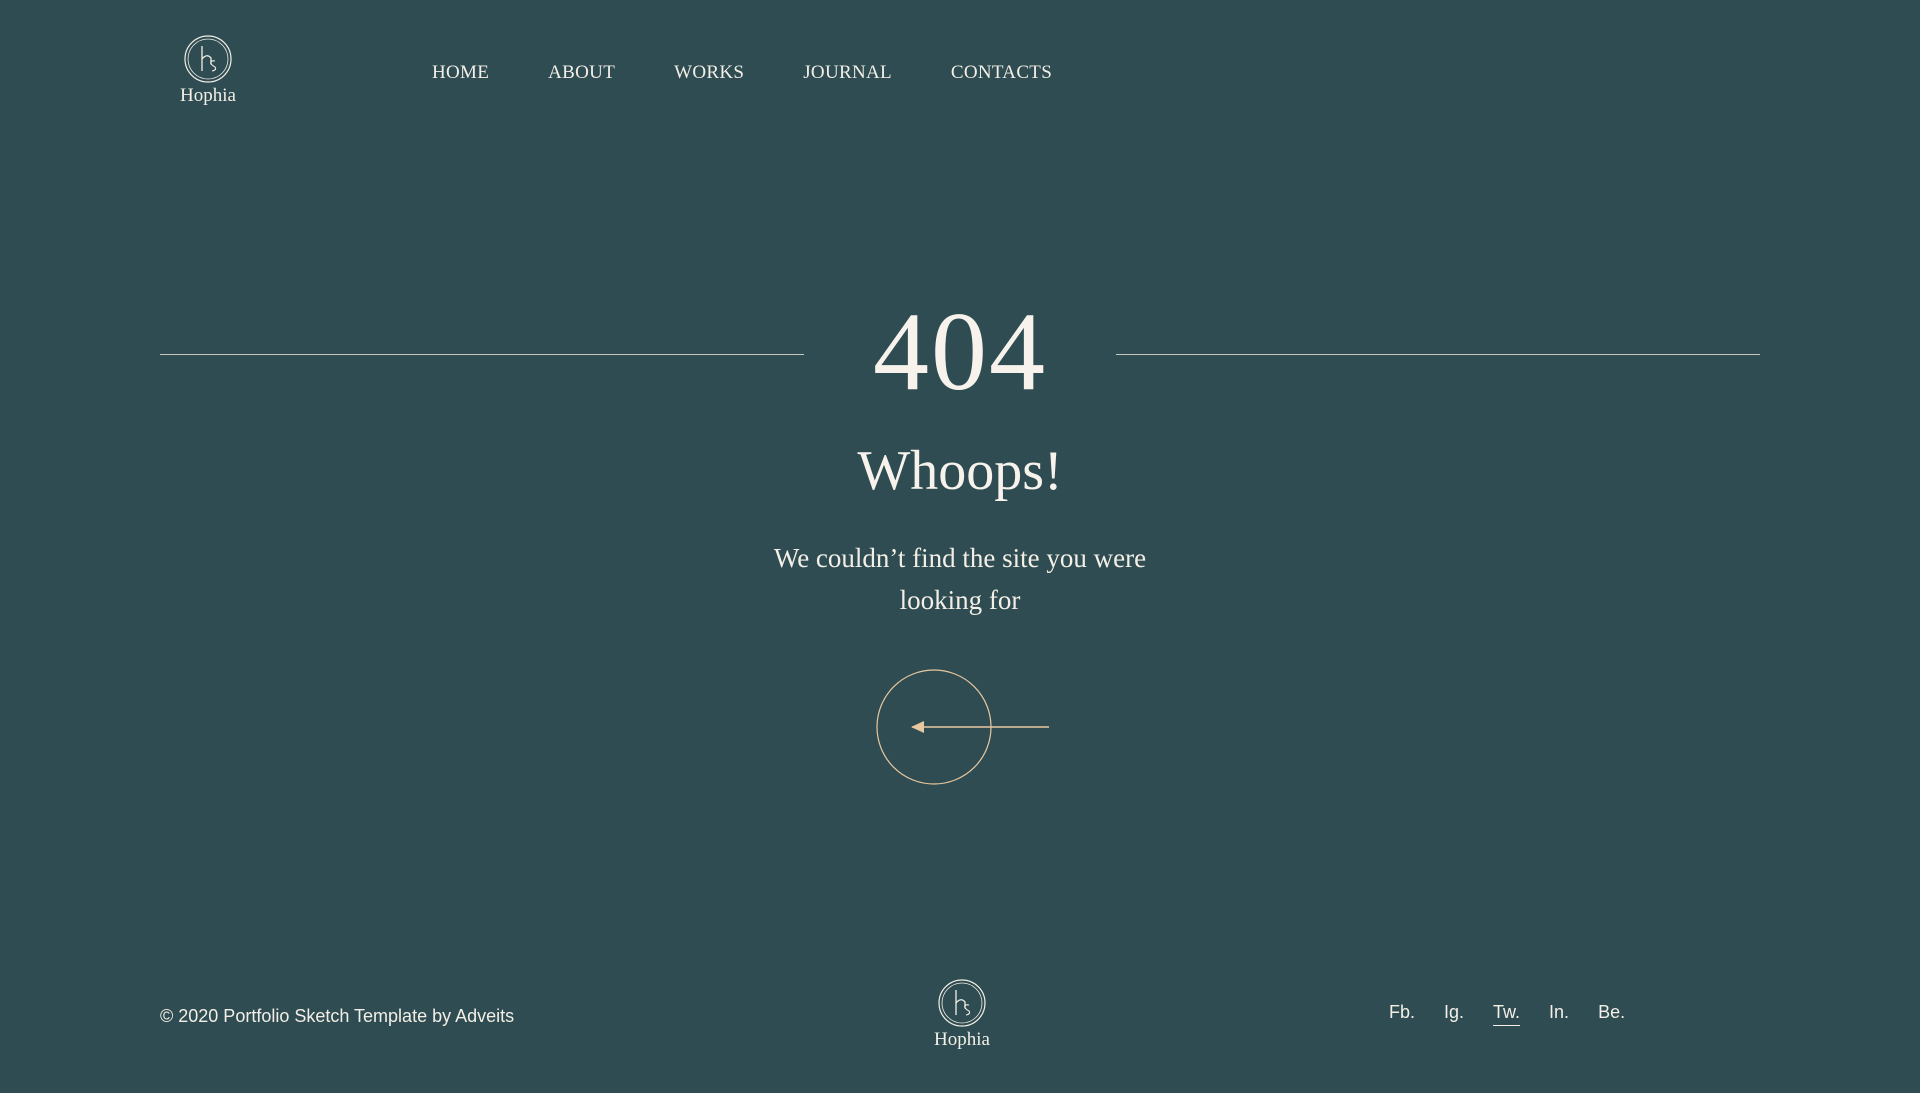 The width and height of the screenshot is (1920, 1093). I want to click on nav-journal: JOURNAL, so click(847, 73).